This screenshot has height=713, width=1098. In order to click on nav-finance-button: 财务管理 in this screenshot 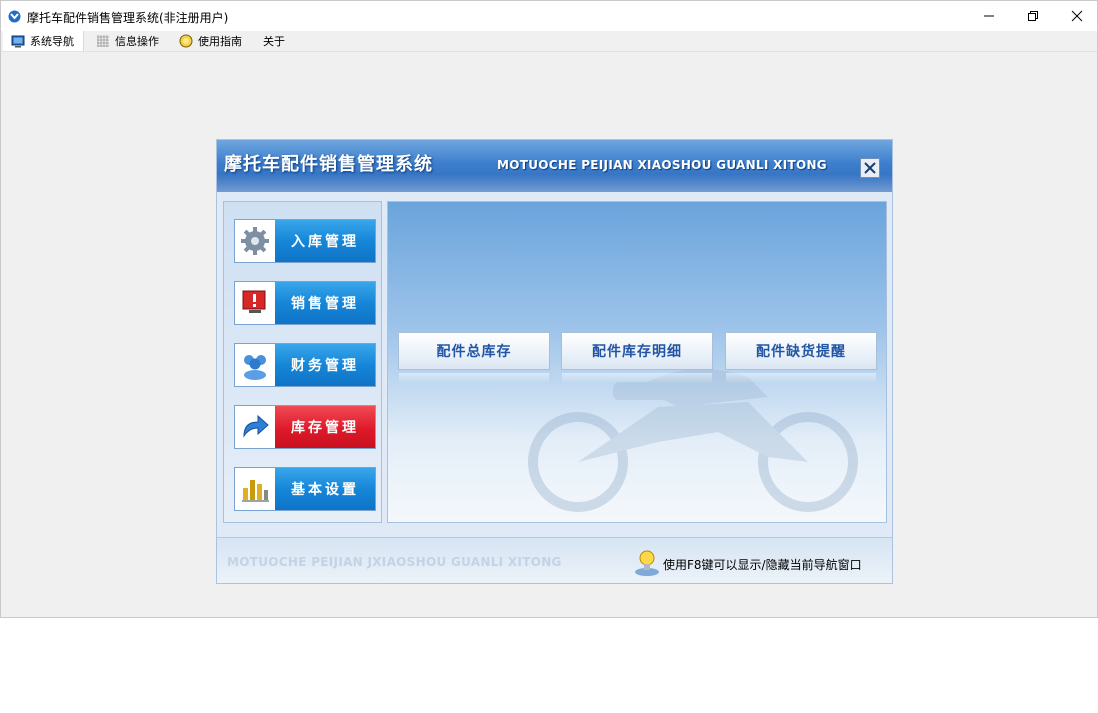, I will do `click(305, 365)`.